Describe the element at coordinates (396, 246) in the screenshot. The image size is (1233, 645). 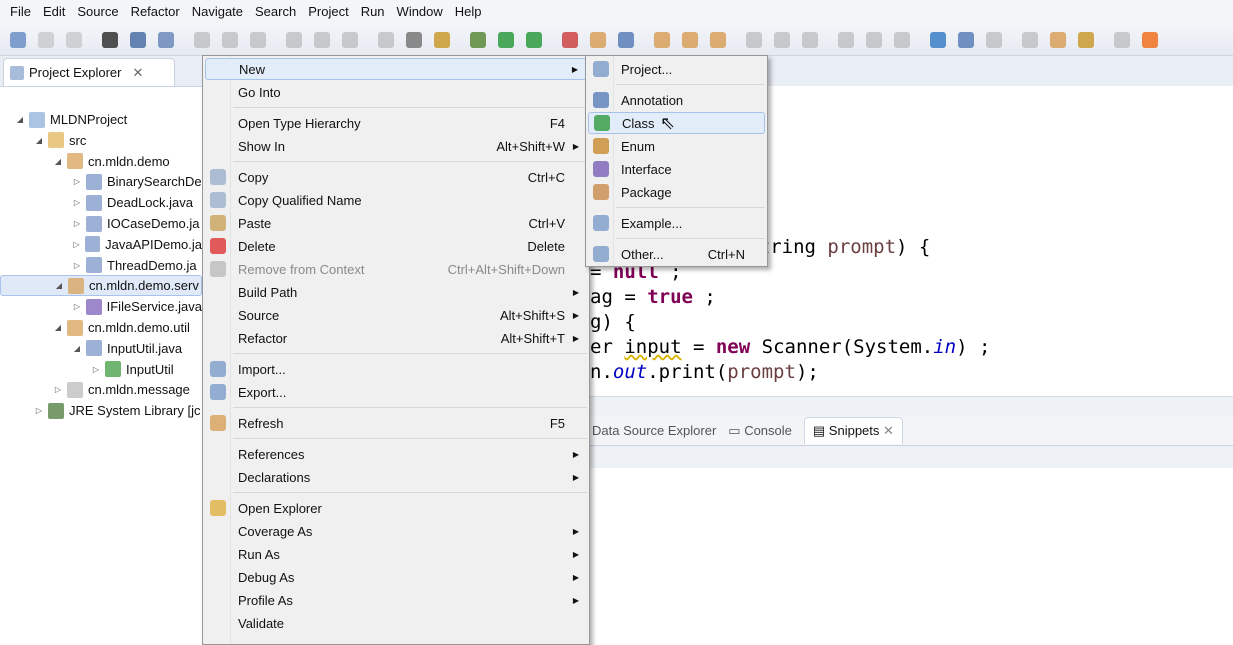
I see `menu-item-delete: Delete Delete` at that location.